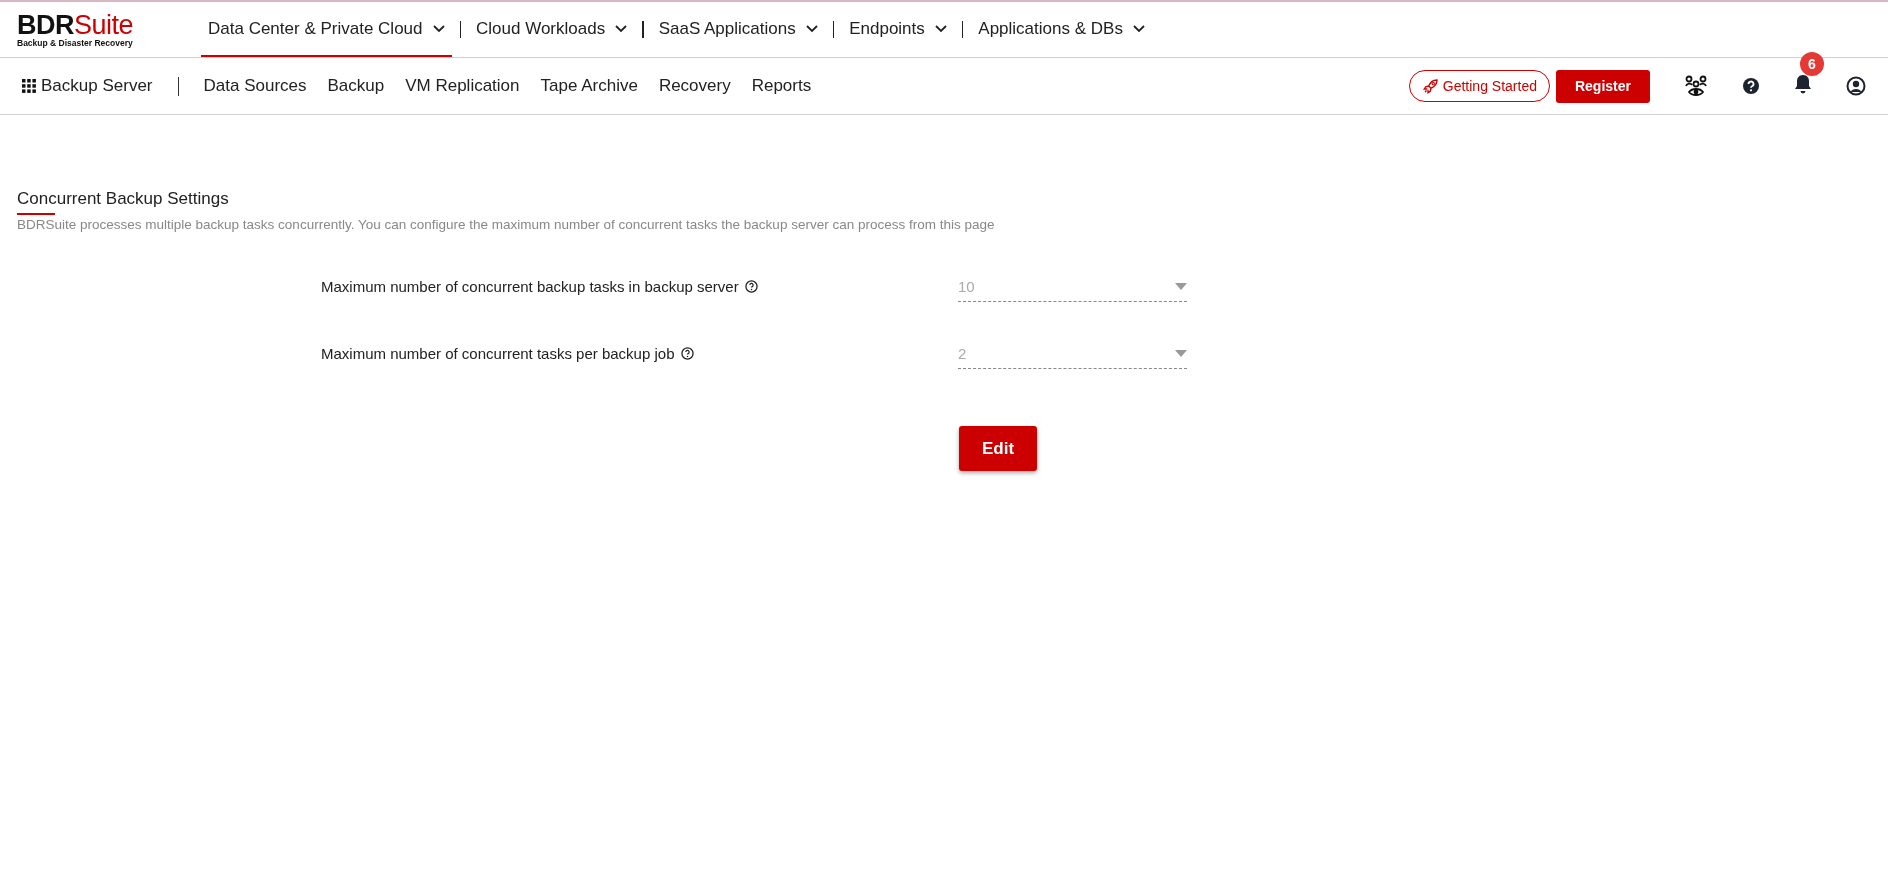  I want to click on sub-nav-link: Backup, so click(356, 86).